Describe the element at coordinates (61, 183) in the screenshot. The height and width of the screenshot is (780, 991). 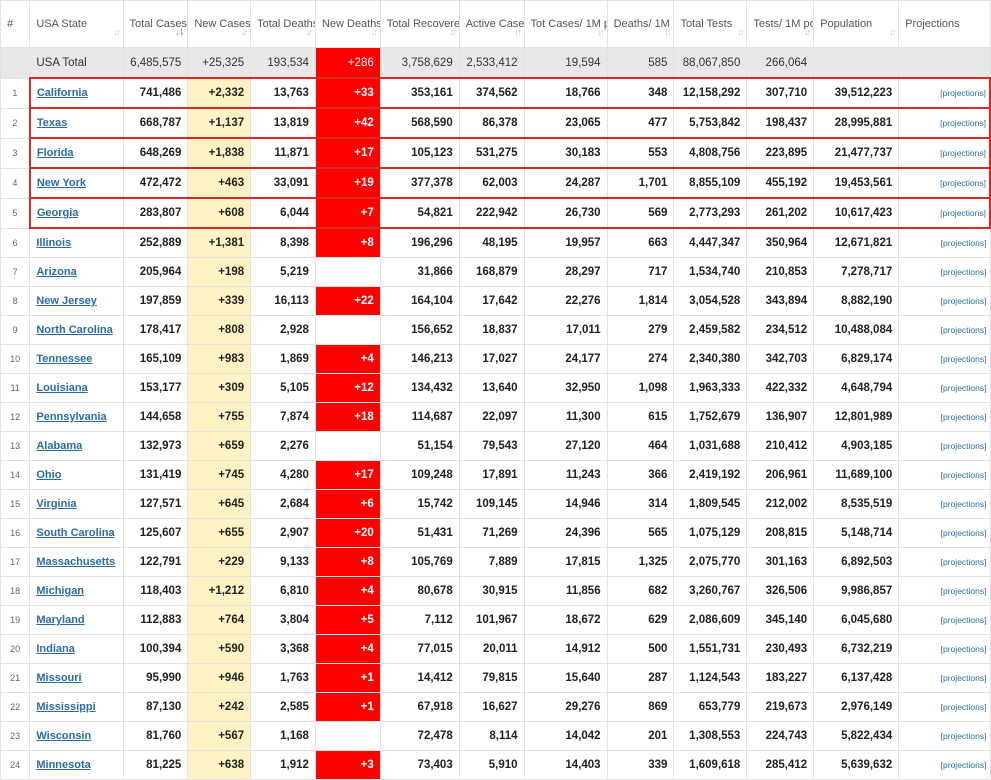
I see `state-link: New York` at that location.